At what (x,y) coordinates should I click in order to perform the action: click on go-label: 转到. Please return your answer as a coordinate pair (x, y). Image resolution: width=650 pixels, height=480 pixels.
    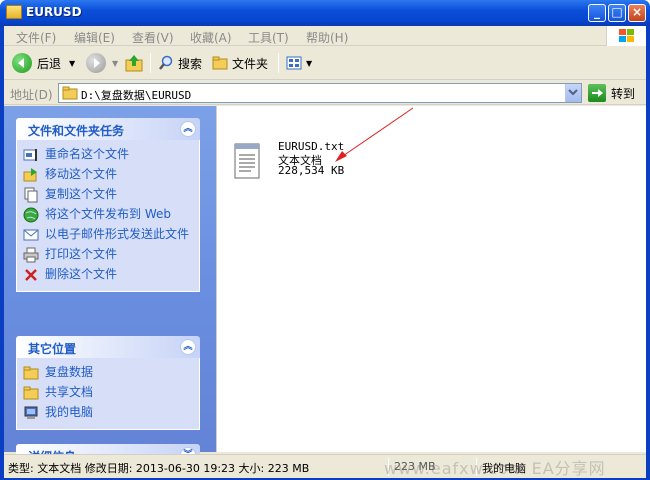
    Looking at the image, I should click on (623, 93).